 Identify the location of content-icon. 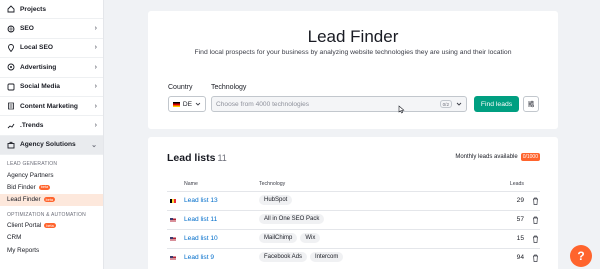
(11, 106).